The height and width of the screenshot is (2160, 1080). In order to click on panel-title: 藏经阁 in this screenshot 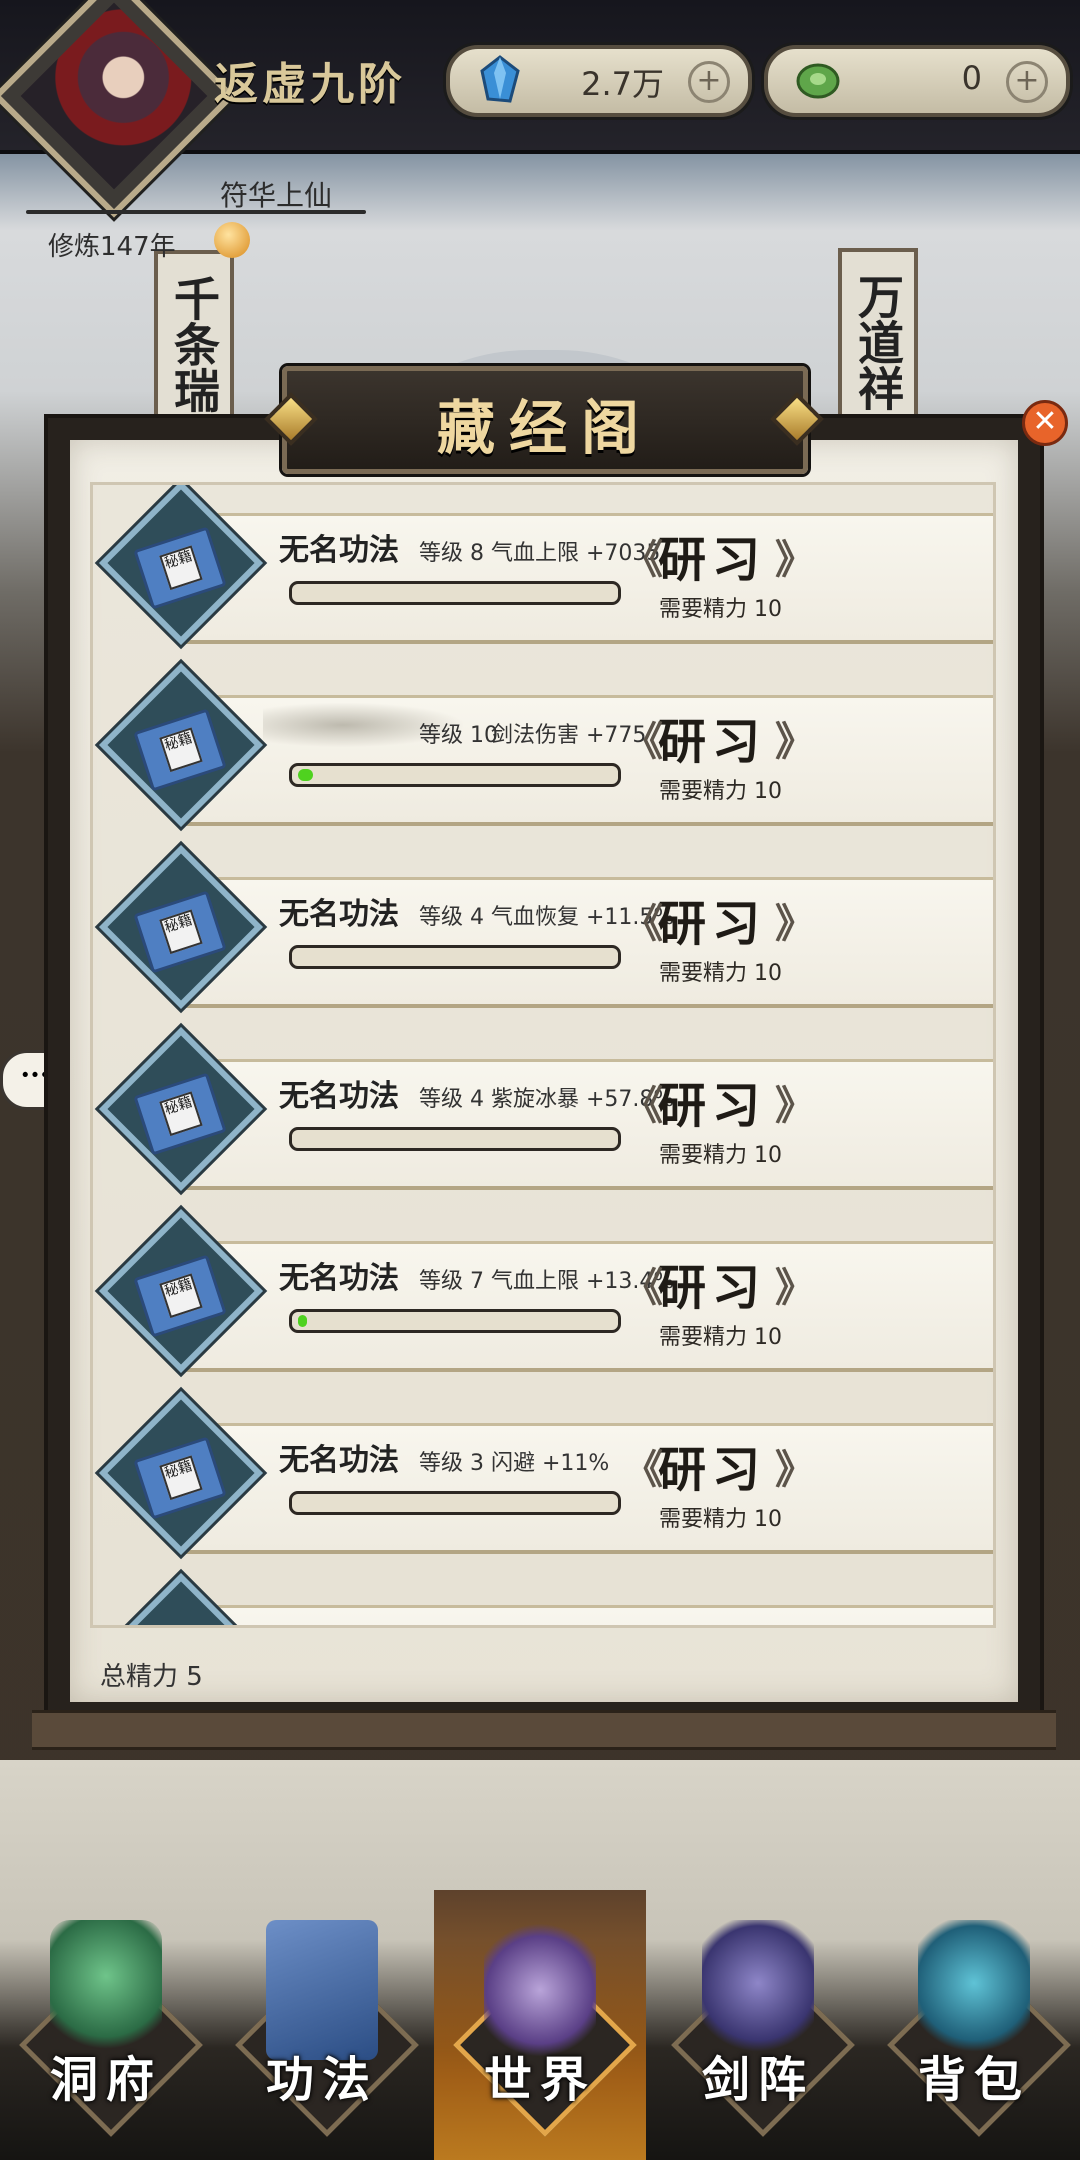, I will do `click(544, 428)`.